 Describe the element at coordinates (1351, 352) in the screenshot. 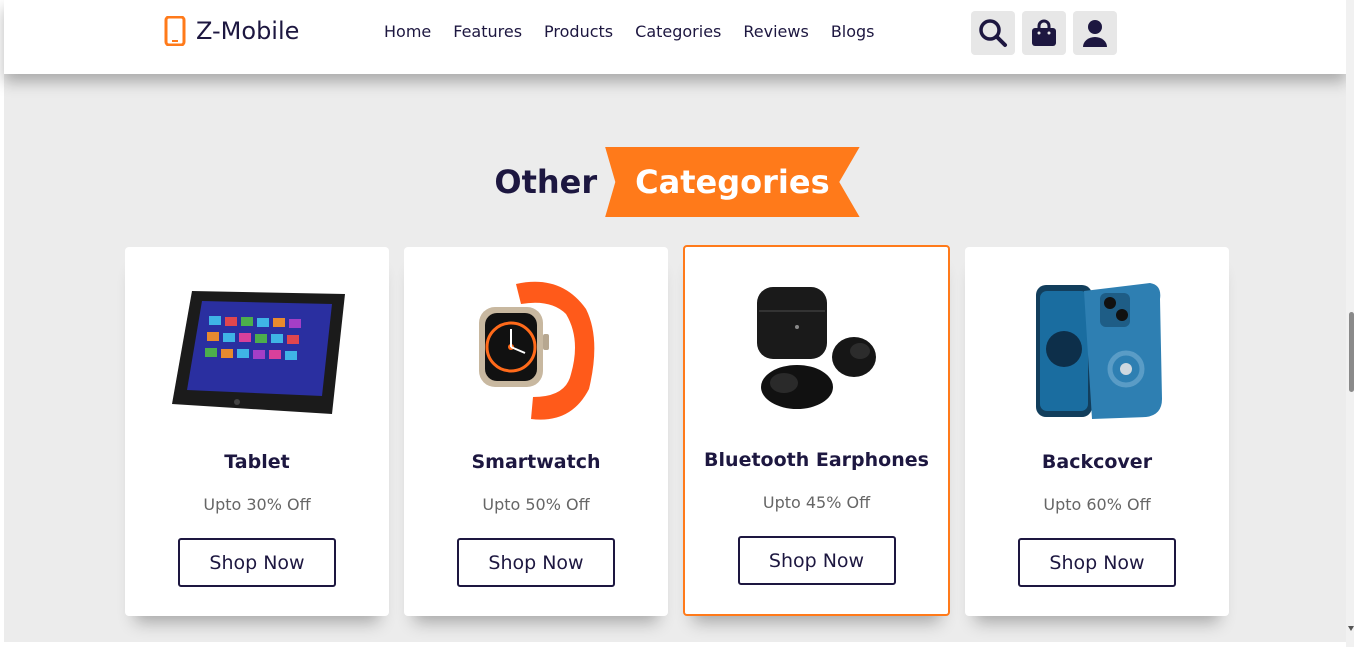

I see `scrollbar-thumb` at that location.